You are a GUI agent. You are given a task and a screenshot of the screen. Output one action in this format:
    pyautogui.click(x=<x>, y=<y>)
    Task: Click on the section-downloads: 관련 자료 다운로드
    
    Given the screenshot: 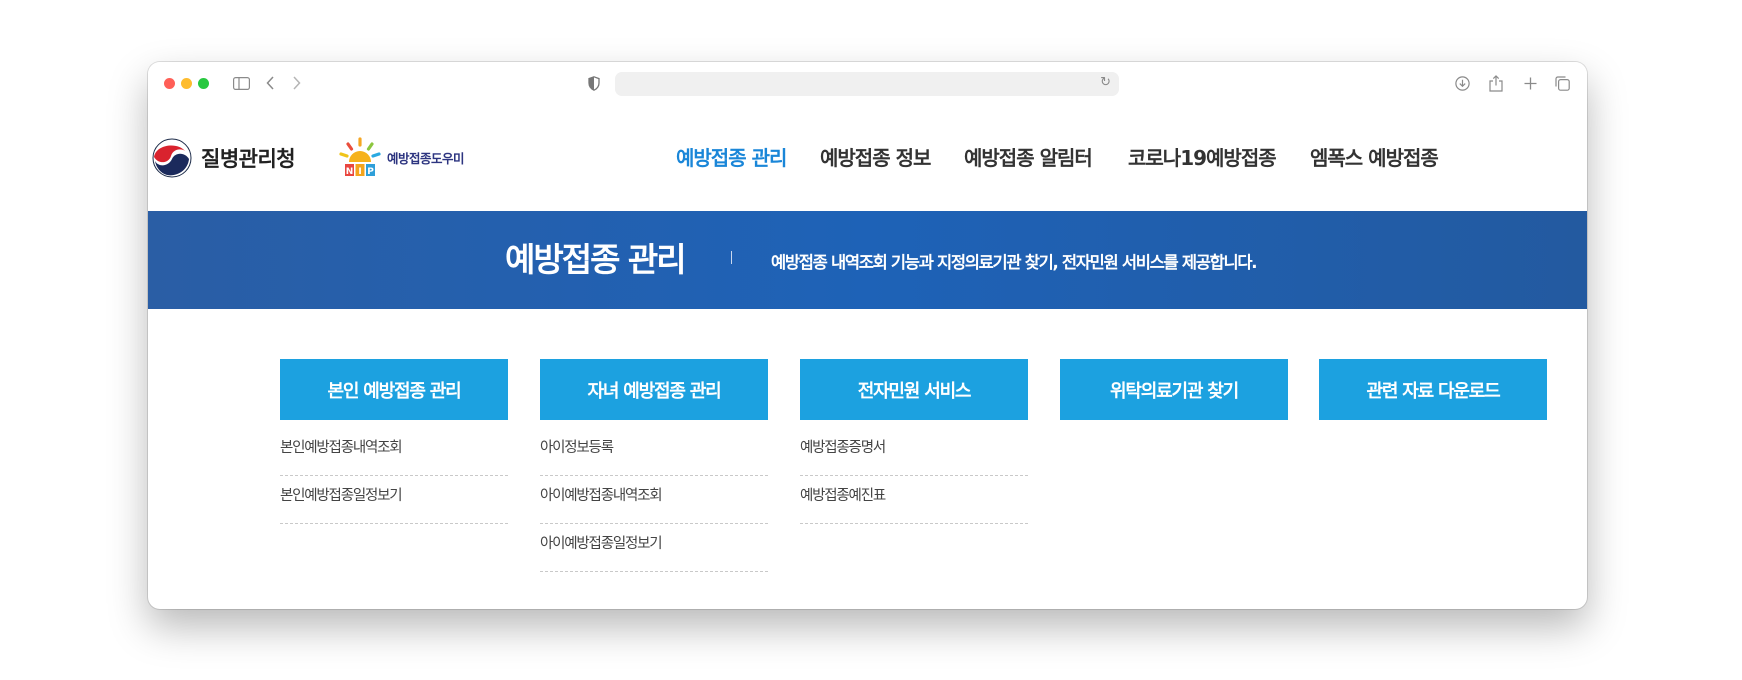 What is the action you would take?
    pyautogui.click(x=1433, y=389)
    